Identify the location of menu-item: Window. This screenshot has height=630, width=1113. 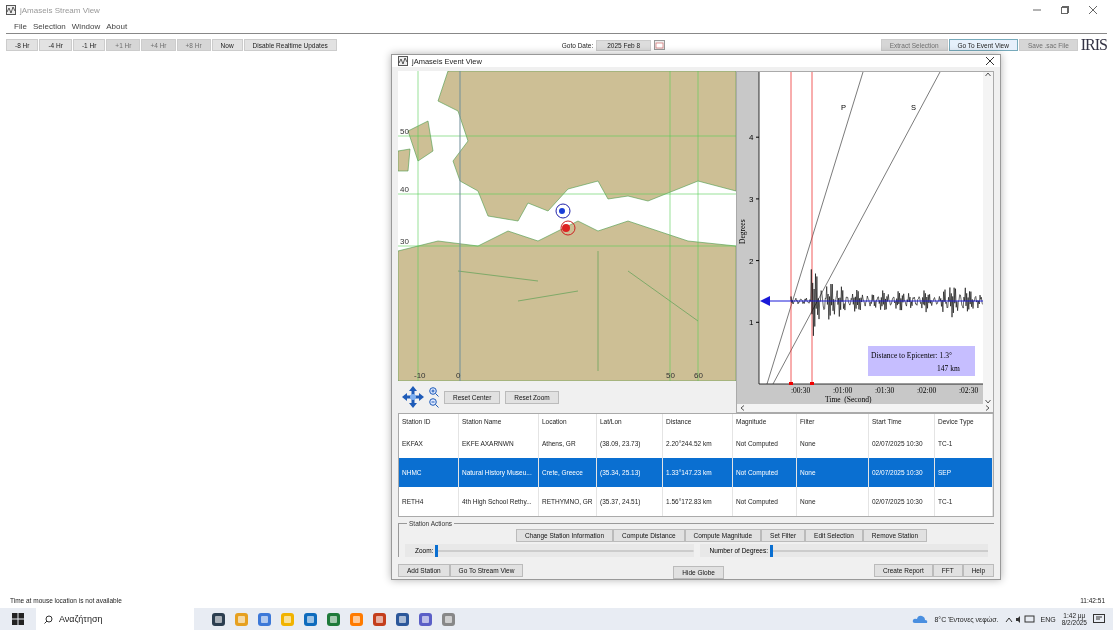
(86, 26).